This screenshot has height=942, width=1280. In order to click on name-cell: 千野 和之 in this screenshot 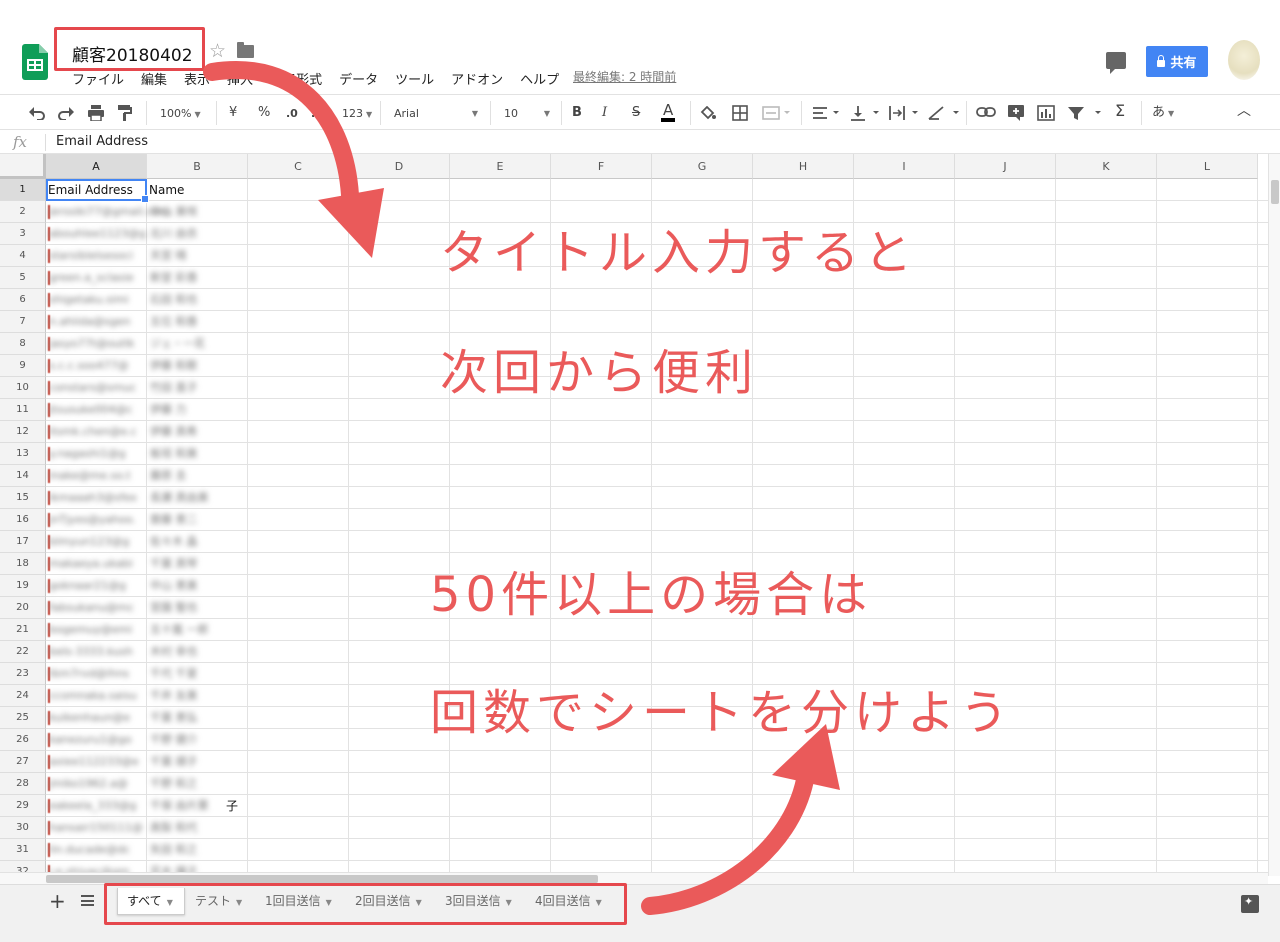, I will do `click(174, 784)`.